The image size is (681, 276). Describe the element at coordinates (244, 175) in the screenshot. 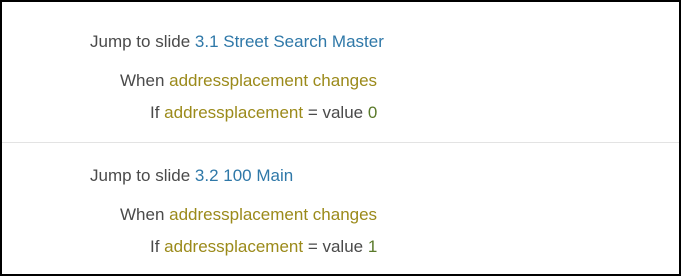

I see `slide-link: 3.2 100 Main` at that location.